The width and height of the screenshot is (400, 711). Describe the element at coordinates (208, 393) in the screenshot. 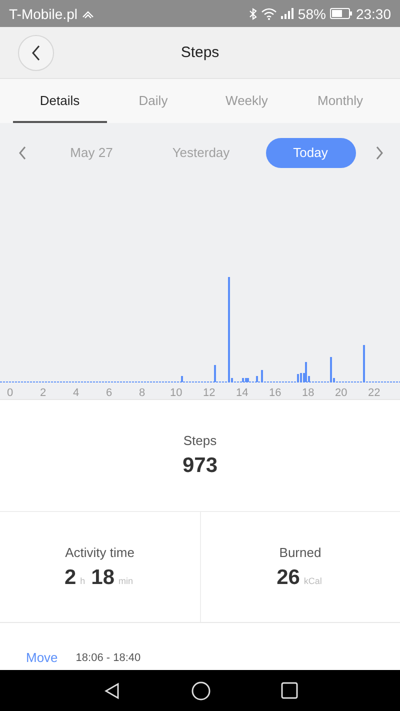

I see `axis-label: 12` at that location.